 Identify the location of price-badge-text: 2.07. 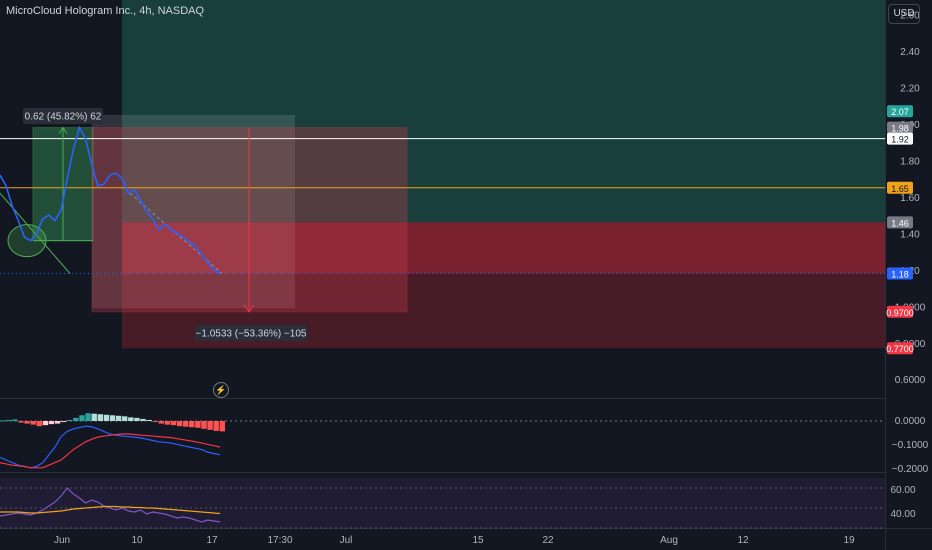
(900, 112).